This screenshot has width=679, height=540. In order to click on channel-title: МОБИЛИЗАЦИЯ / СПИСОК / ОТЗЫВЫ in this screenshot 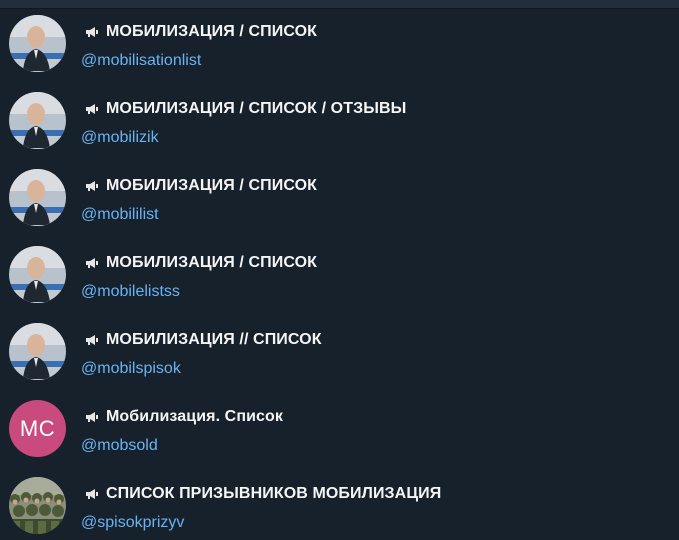, I will do `click(256, 108)`.